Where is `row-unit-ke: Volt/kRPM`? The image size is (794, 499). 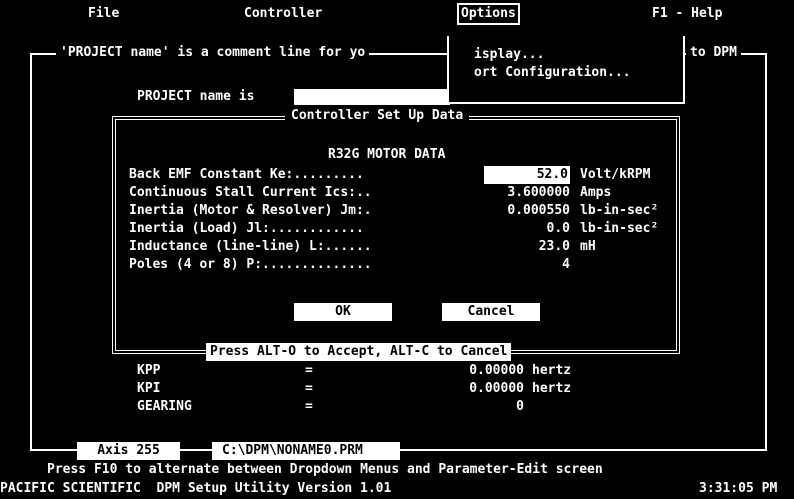 row-unit-ke: Volt/kRPM is located at coordinates (615, 174).